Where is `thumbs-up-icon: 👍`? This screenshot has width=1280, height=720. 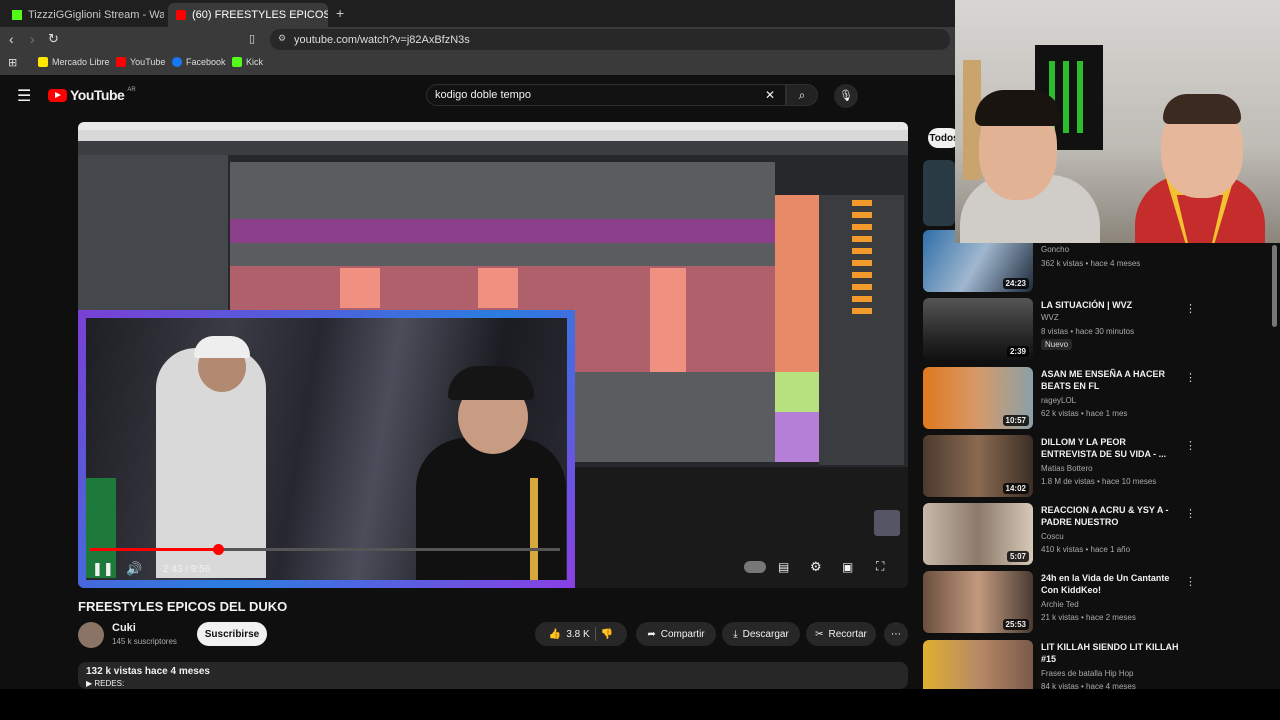
thumbs-up-icon: 👍 is located at coordinates (555, 634).